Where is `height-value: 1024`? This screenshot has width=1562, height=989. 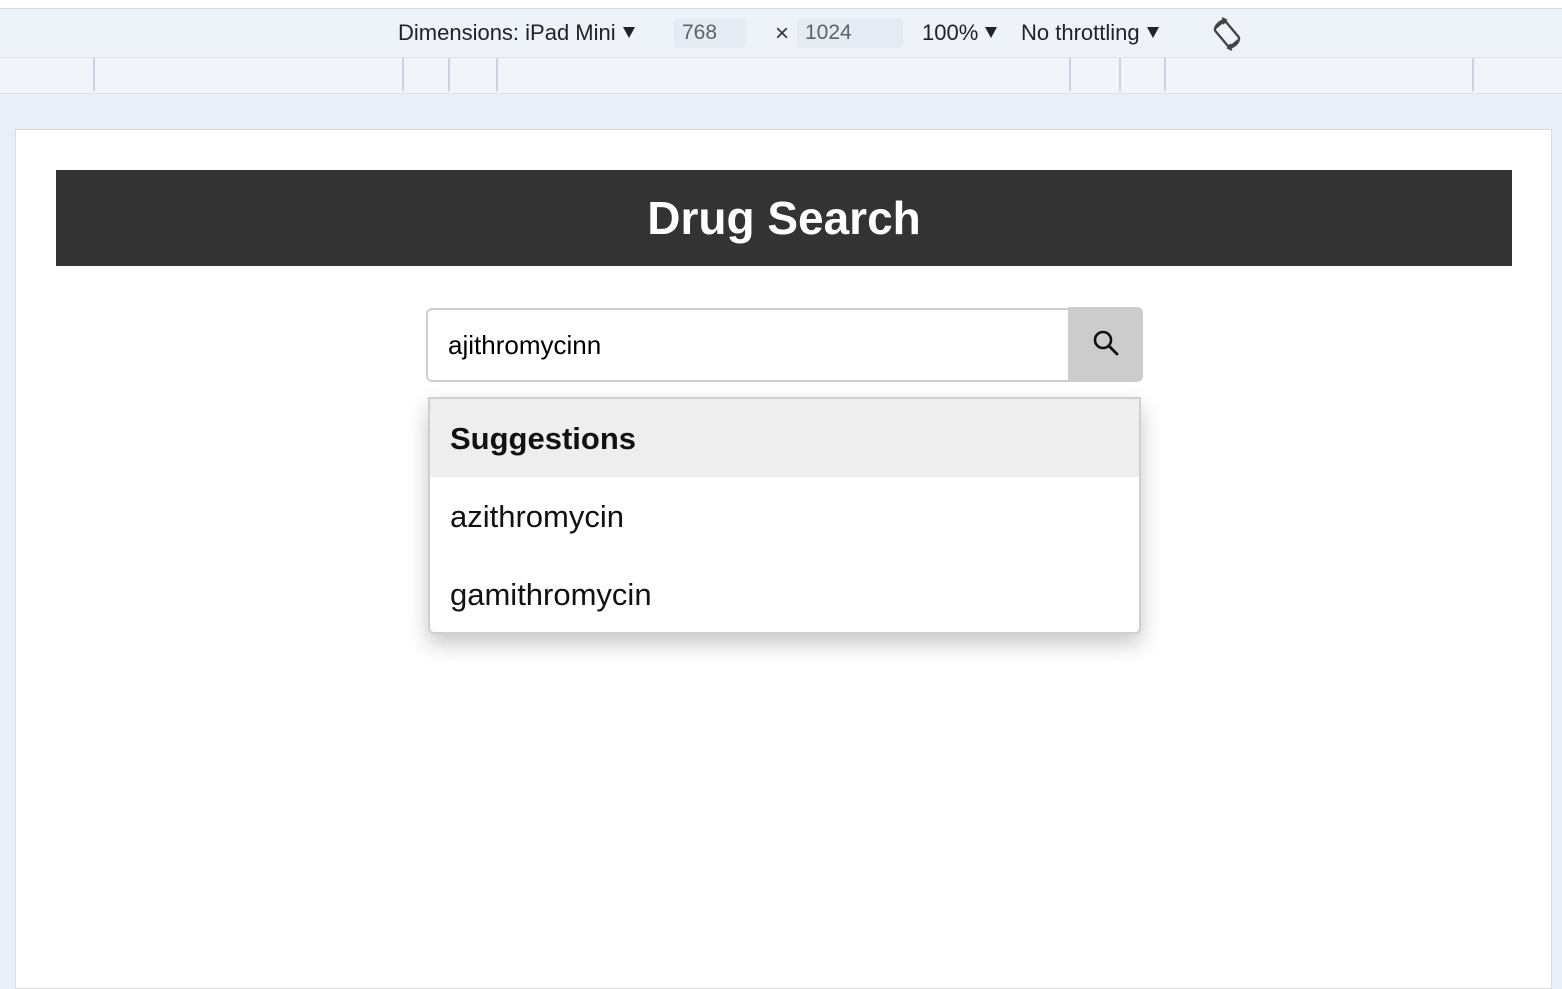 height-value: 1024 is located at coordinates (828, 32).